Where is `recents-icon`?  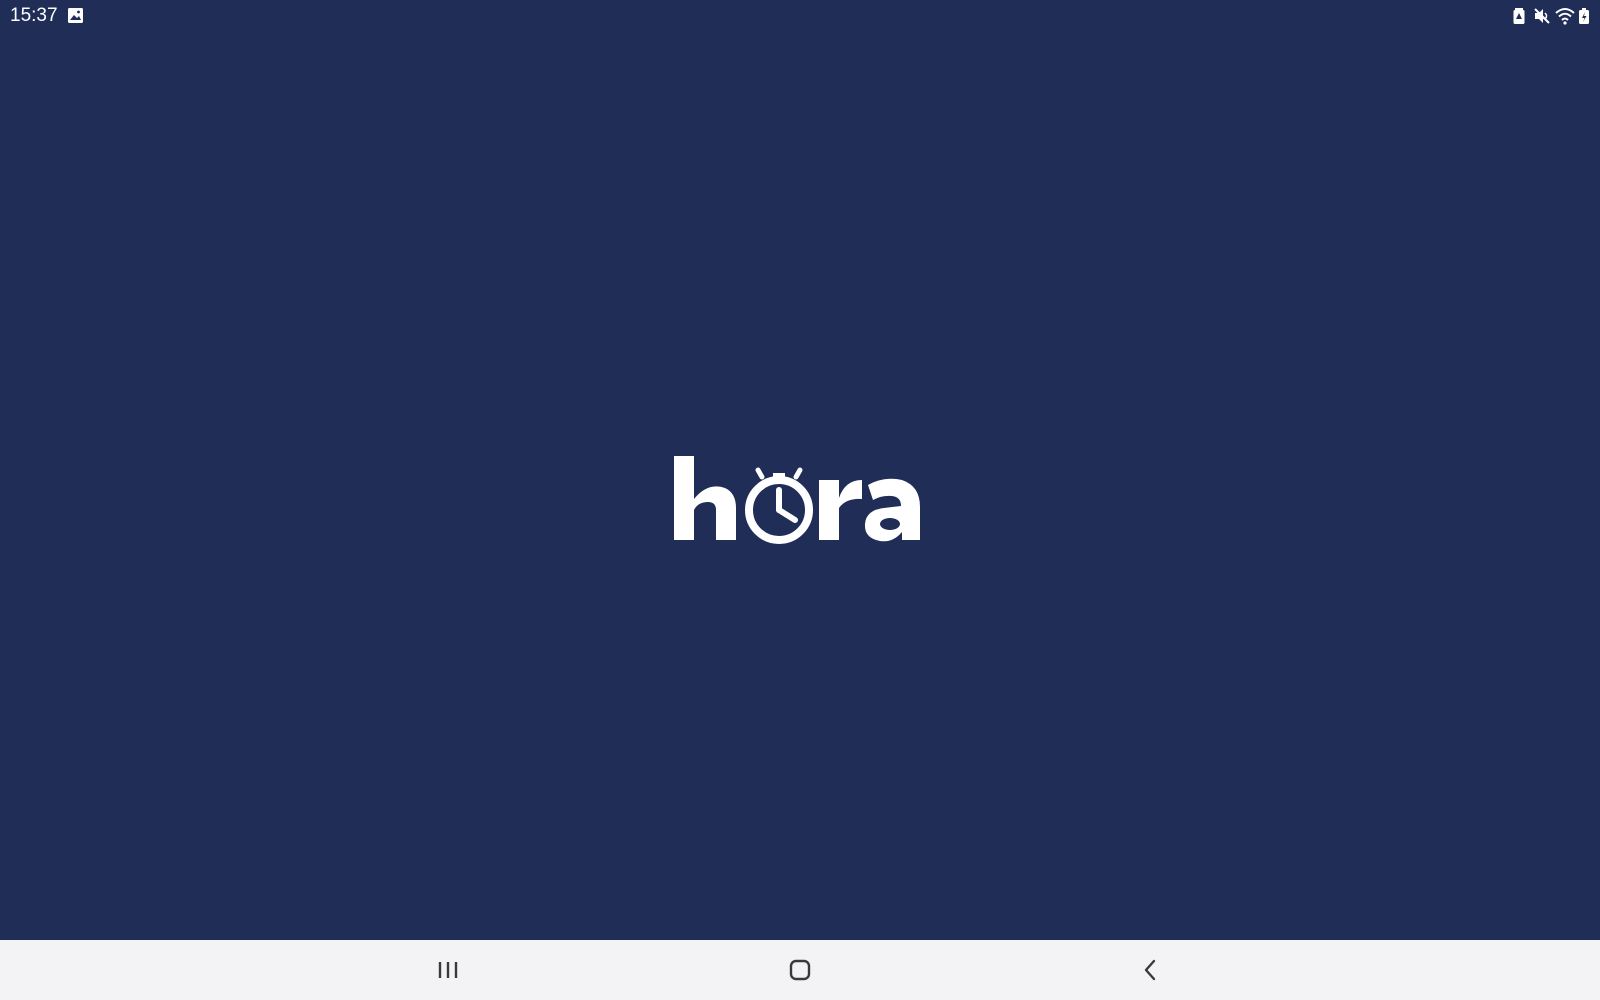 recents-icon is located at coordinates (448, 970).